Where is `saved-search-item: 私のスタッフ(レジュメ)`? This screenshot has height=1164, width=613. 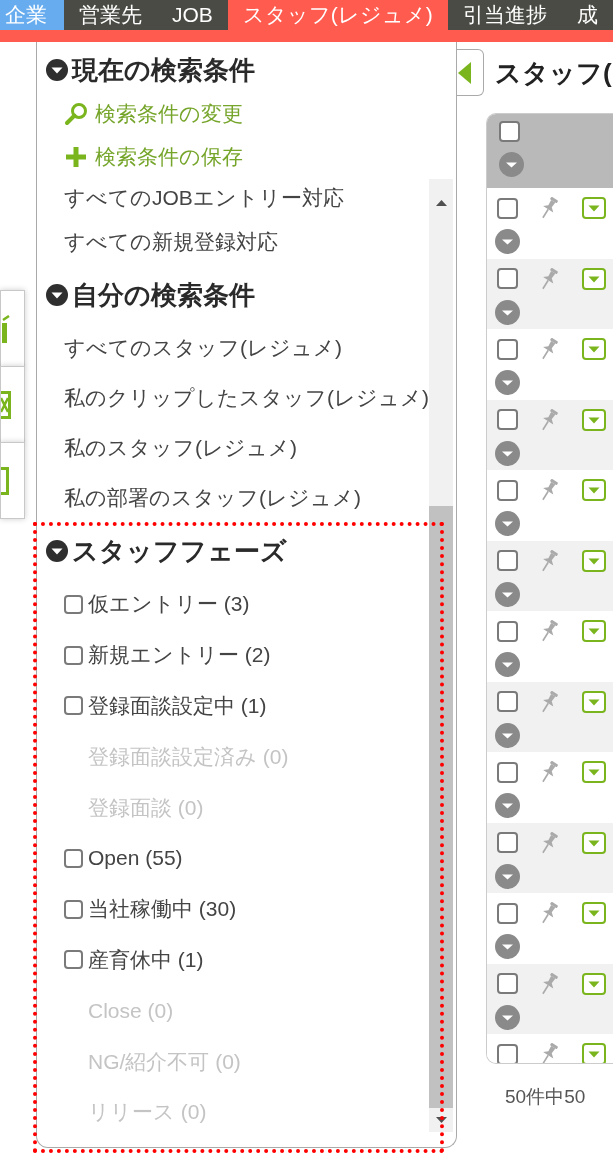
saved-search-item: 私のスタッフ(レジュメ) is located at coordinates (180, 448).